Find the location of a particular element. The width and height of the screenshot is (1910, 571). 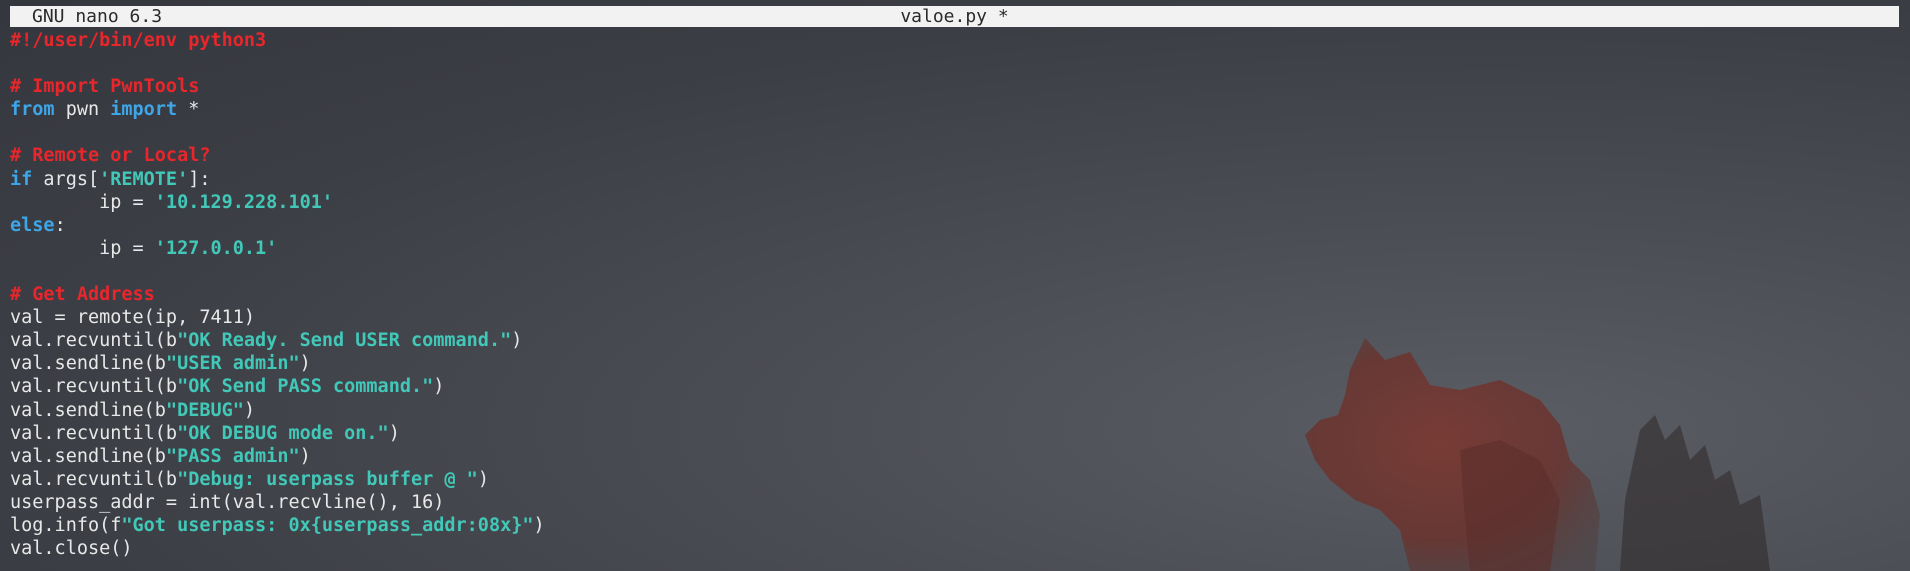

code-token-string: 'REMOTE' is located at coordinates (144, 179).